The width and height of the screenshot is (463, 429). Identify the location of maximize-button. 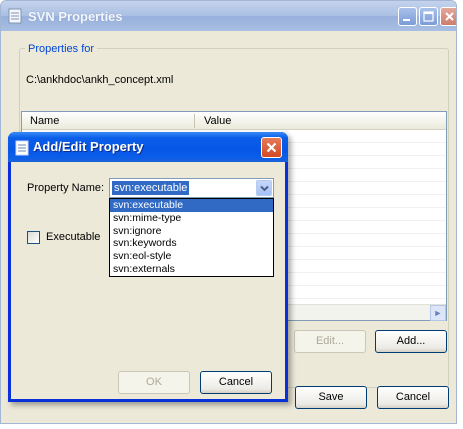
(428, 16).